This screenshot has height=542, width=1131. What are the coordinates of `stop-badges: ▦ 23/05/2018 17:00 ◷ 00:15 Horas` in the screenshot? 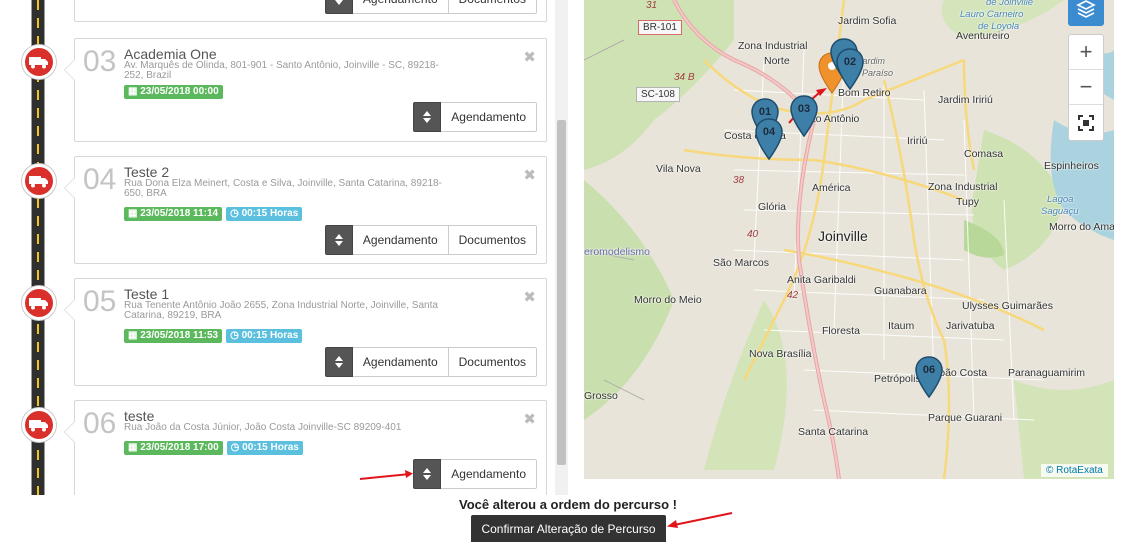 It's located at (213, 448).